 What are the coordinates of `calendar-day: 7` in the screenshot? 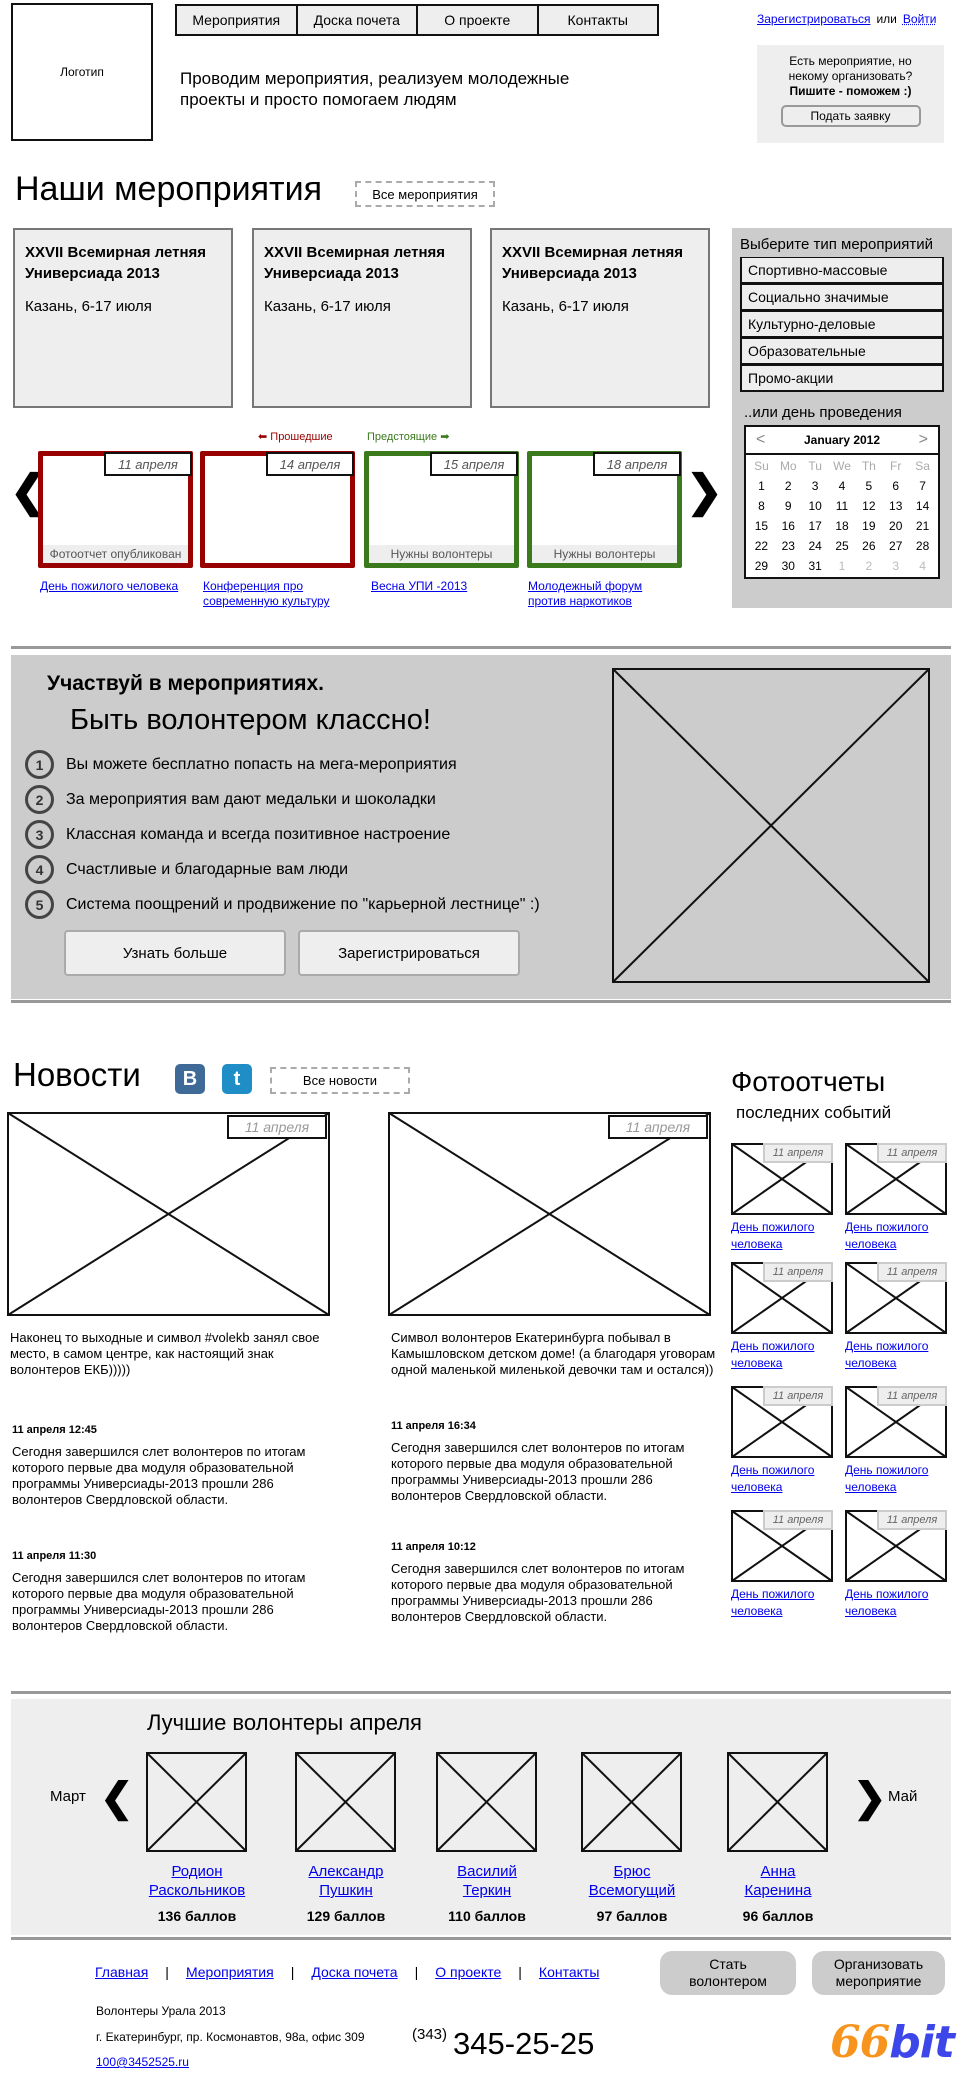 It's located at (922, 486).